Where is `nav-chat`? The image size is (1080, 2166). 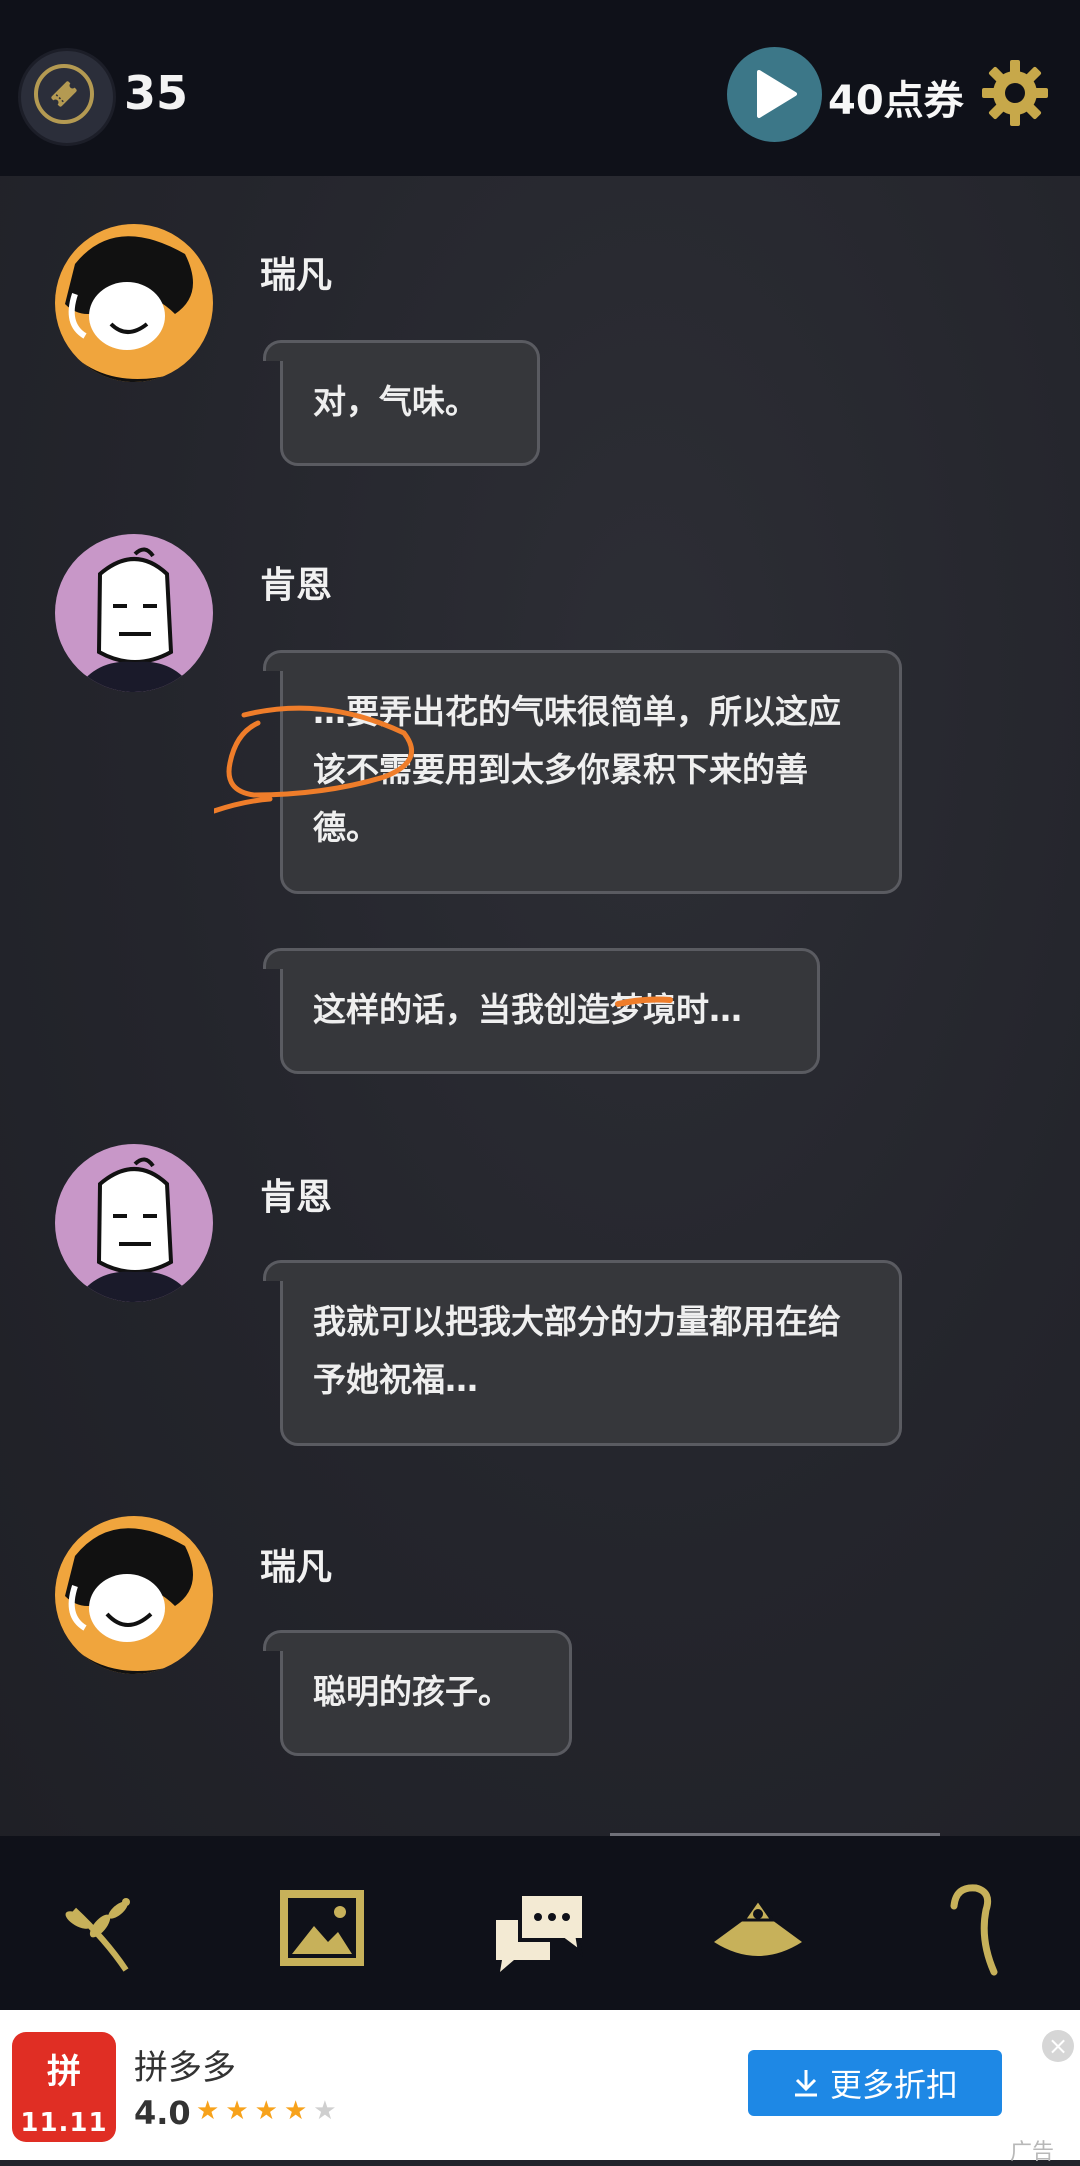
nav-chat is located at coordinates (540, 1930).